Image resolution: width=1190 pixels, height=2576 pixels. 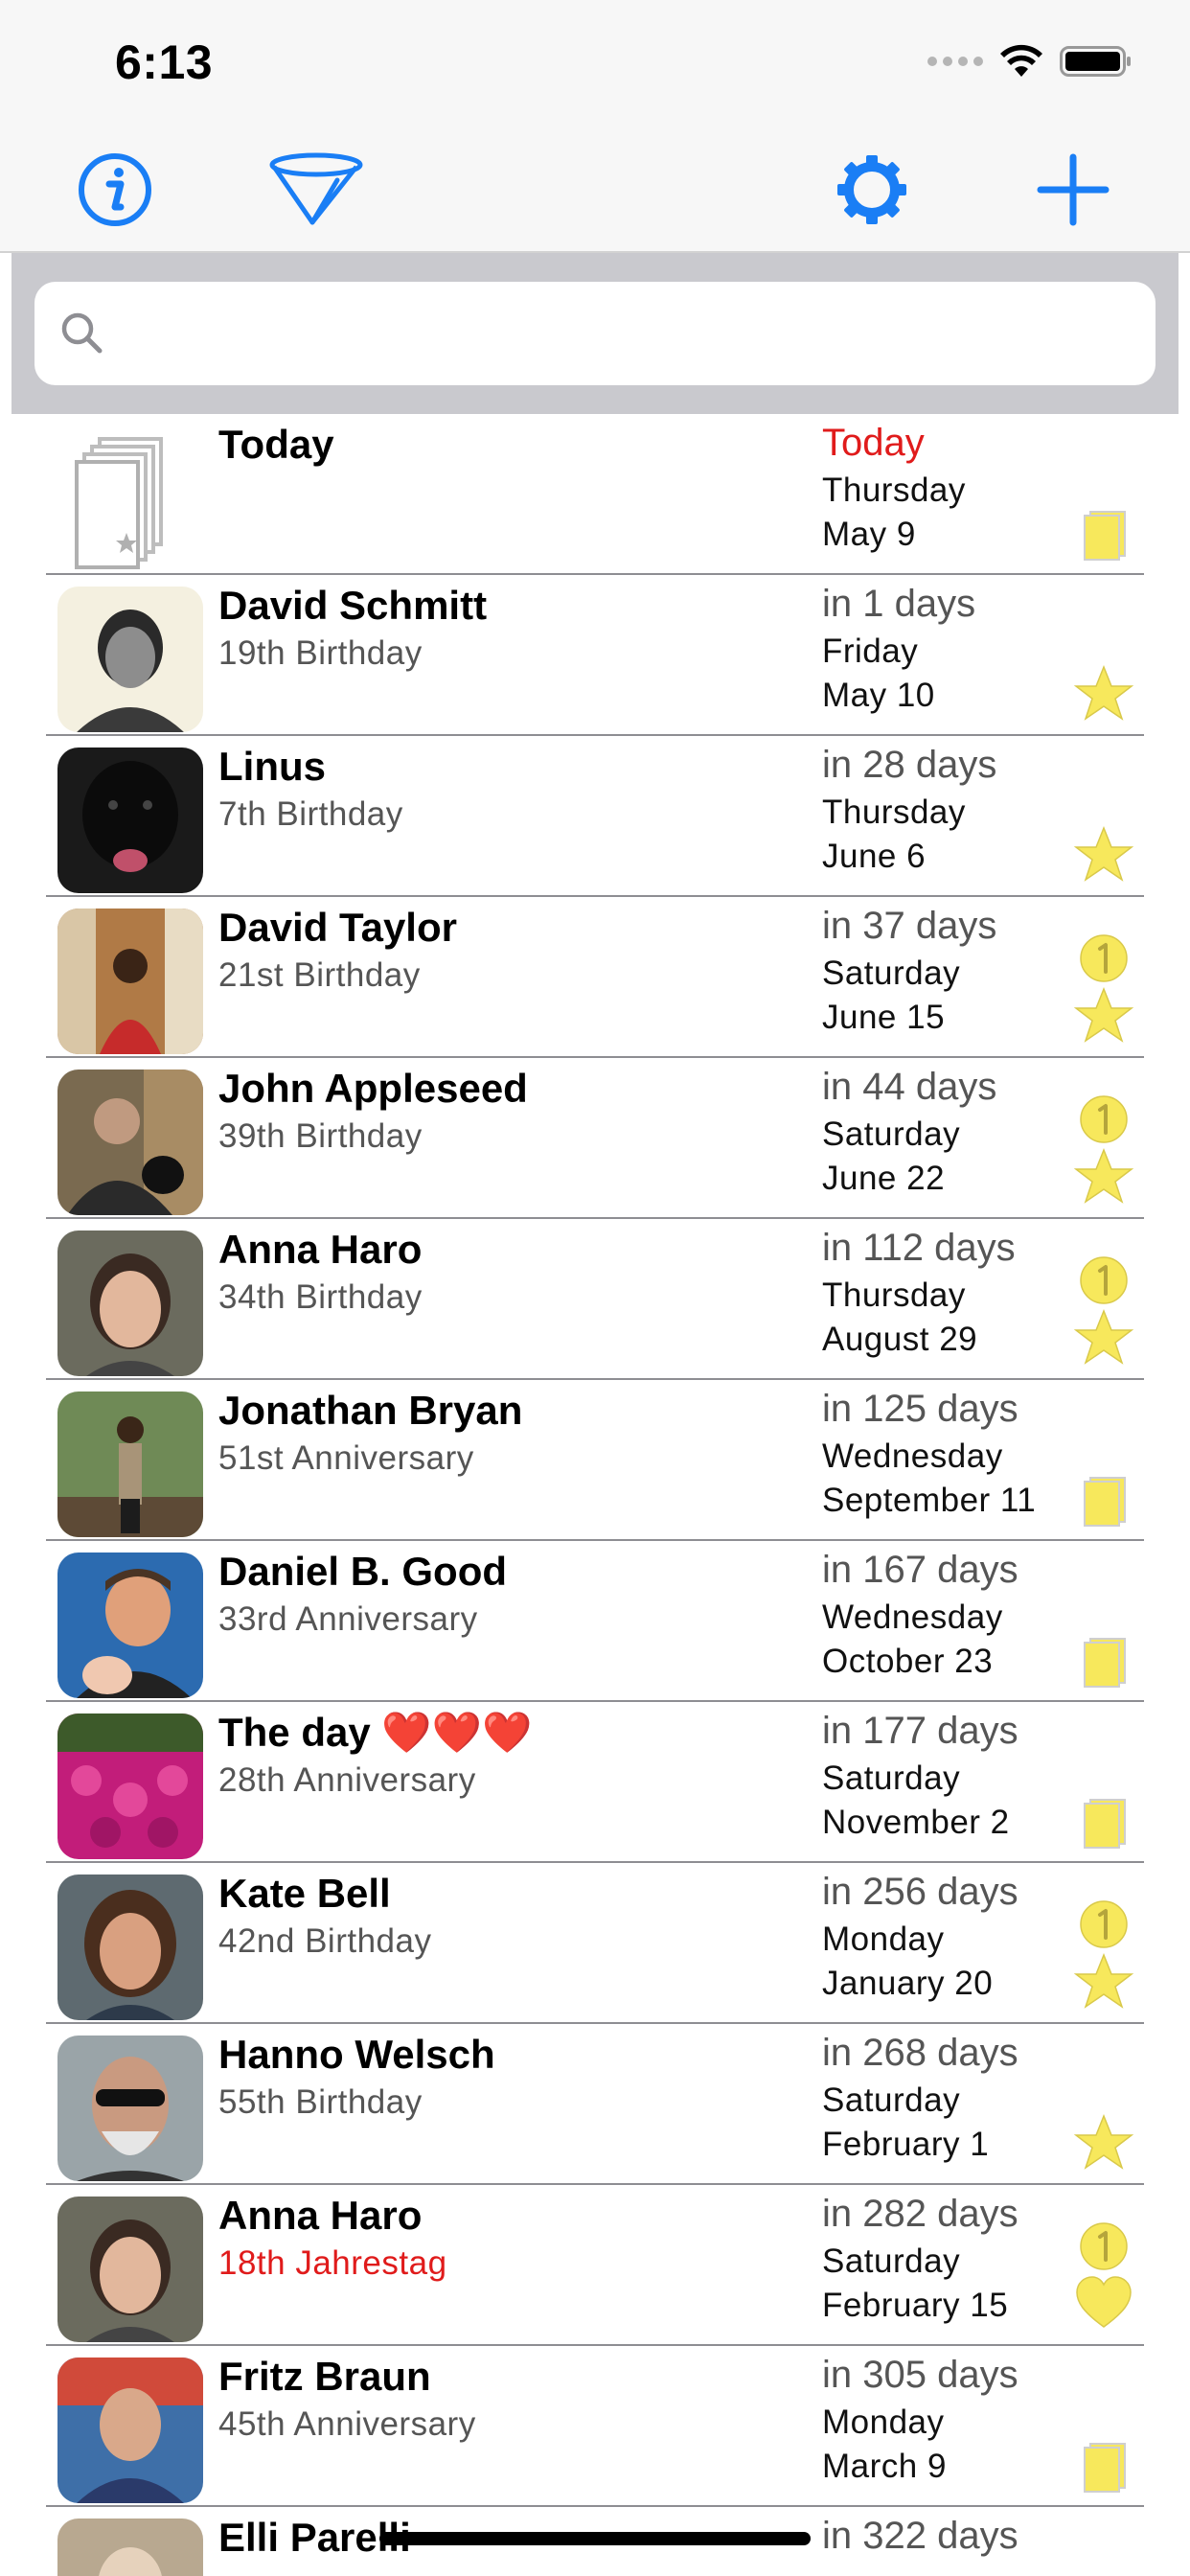 What do you see at coordinates (930, 1500) in the screenshot?
I see `event-date: September 11` at bounding box center [930, 1500].